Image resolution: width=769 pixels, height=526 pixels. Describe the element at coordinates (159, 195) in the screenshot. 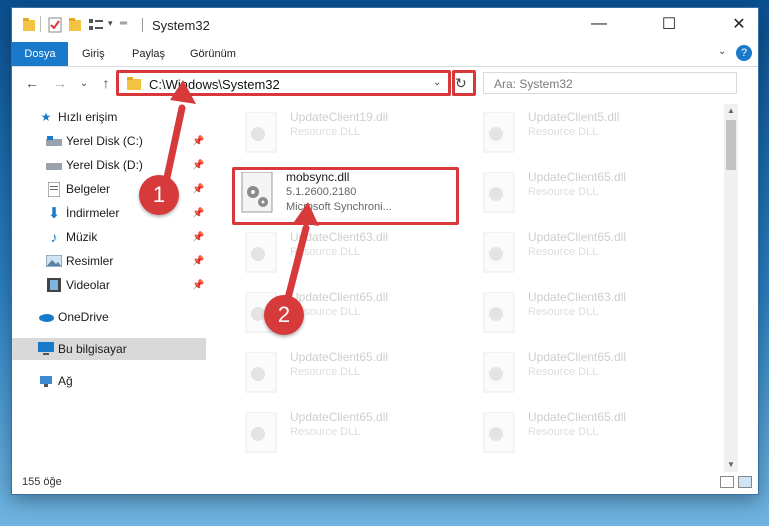

I see `step-1-badge: 1` at that location.